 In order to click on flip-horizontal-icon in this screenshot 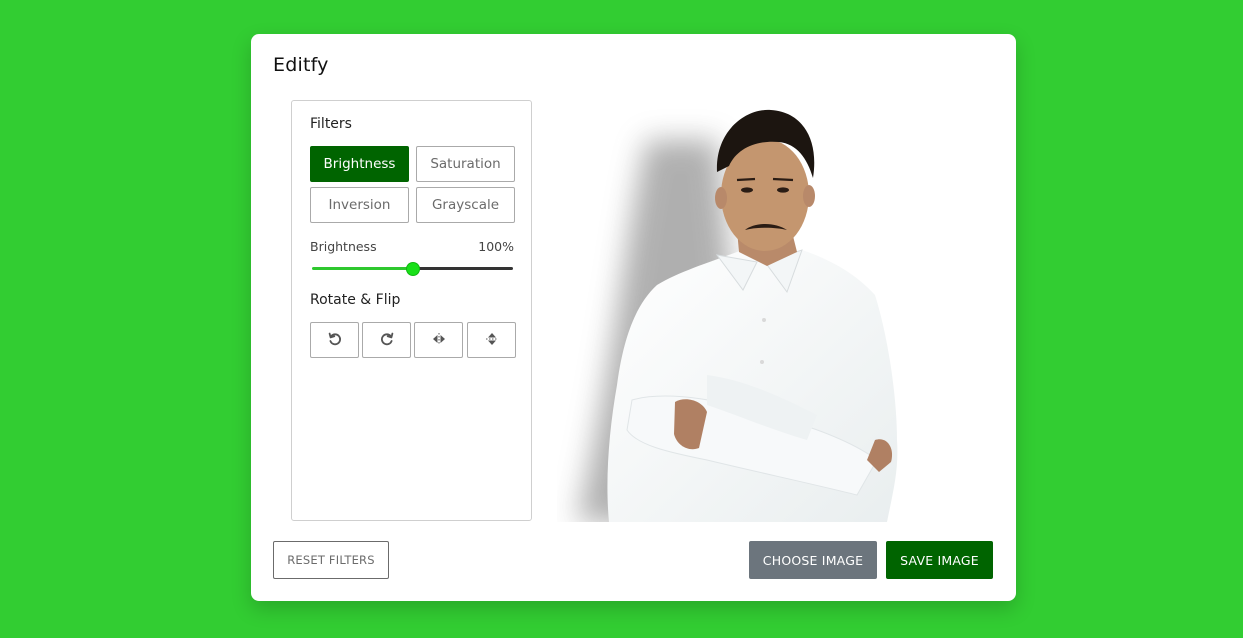, I will do `click(439, 340)`.